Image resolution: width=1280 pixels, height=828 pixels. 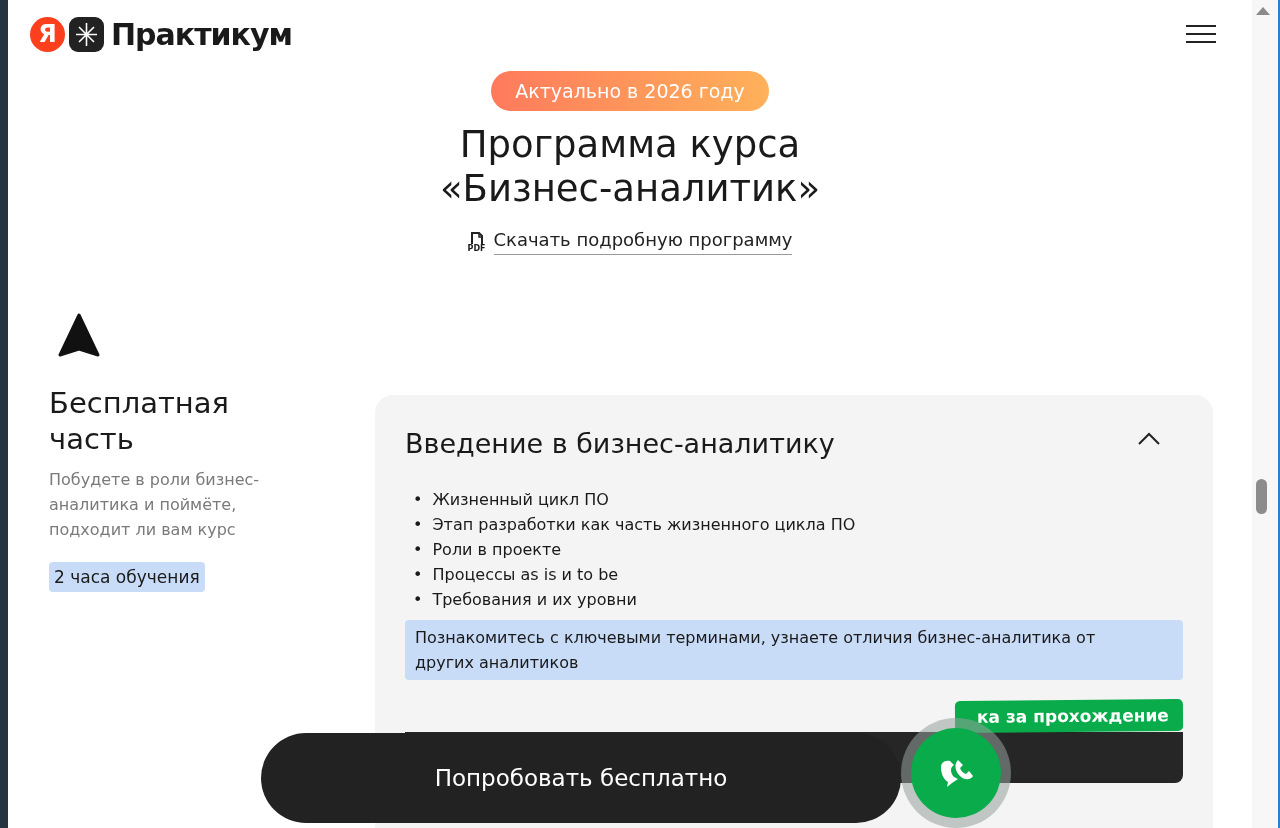 What do you see at coordinates (1263, 11) in the screenshot?
I see `scroll-up-icon` at bounding box center [1263, 11].